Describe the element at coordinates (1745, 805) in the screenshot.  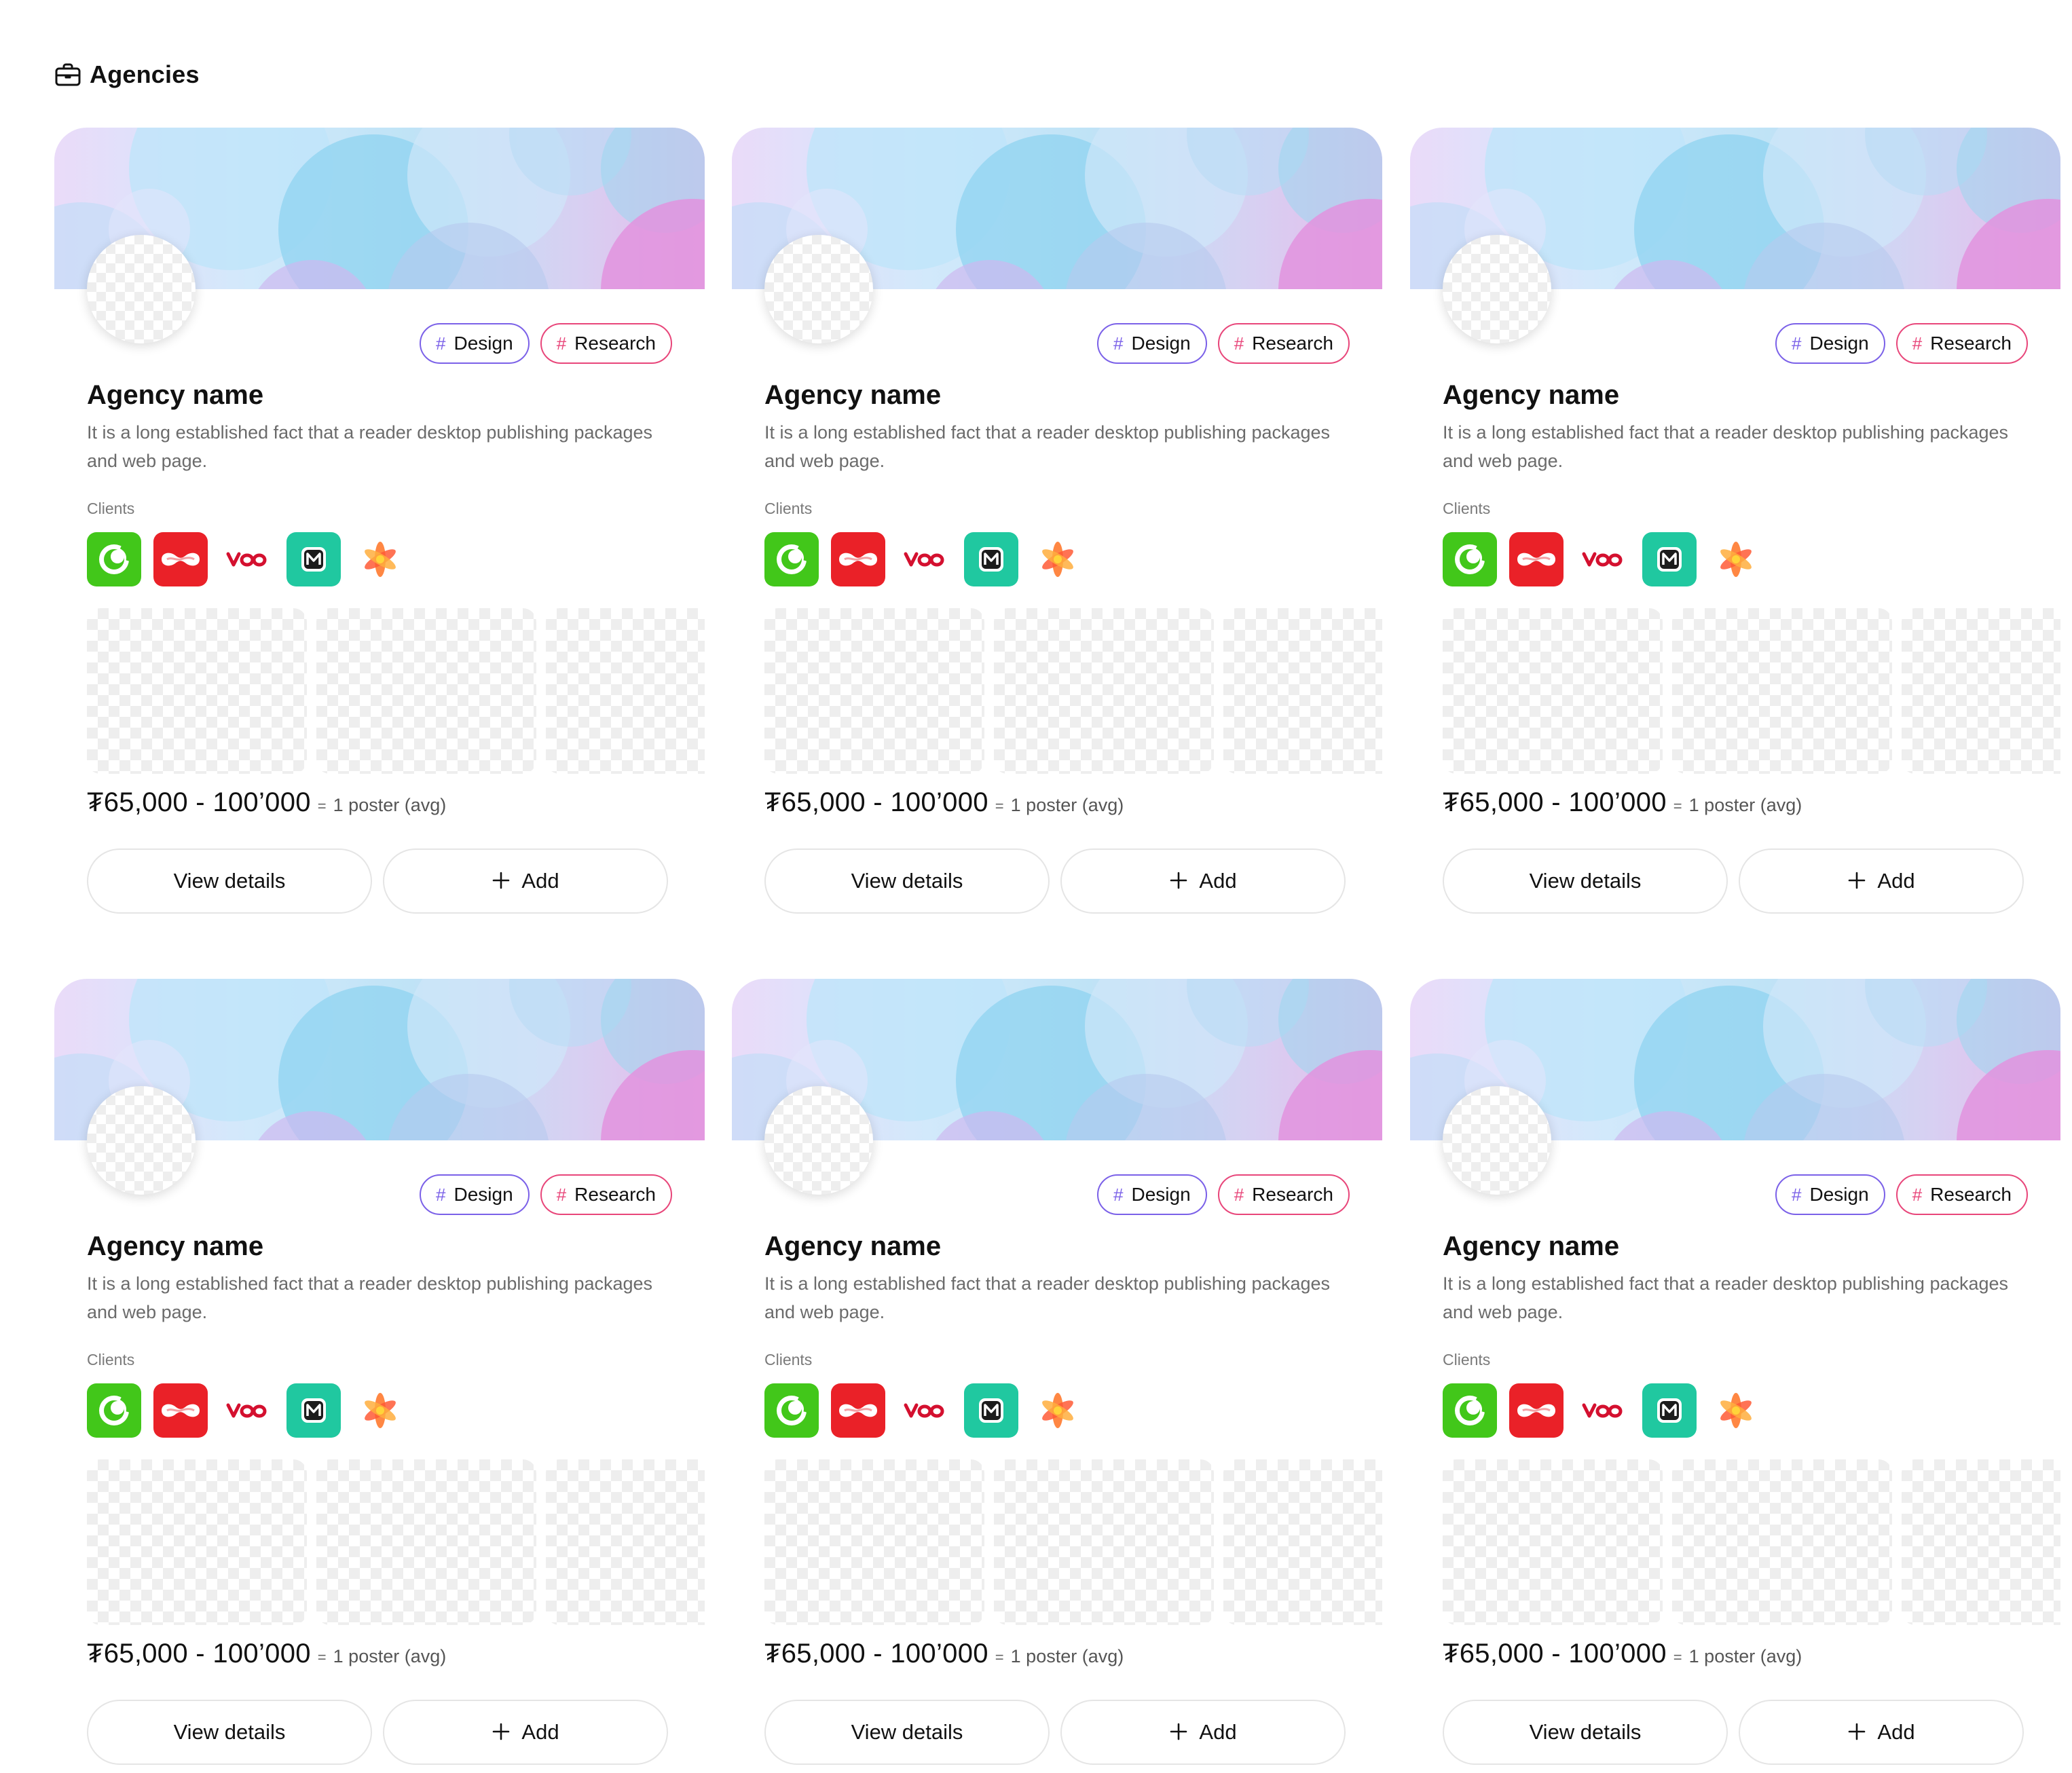
I see `price-note: 1 poster (avg)` at that location.